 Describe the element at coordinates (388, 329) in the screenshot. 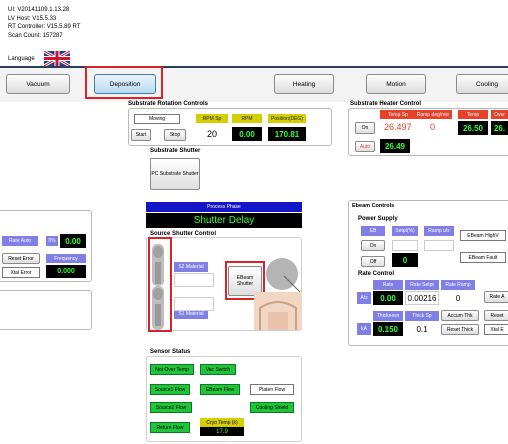

I see `thickness-value: 0.150` at that location.